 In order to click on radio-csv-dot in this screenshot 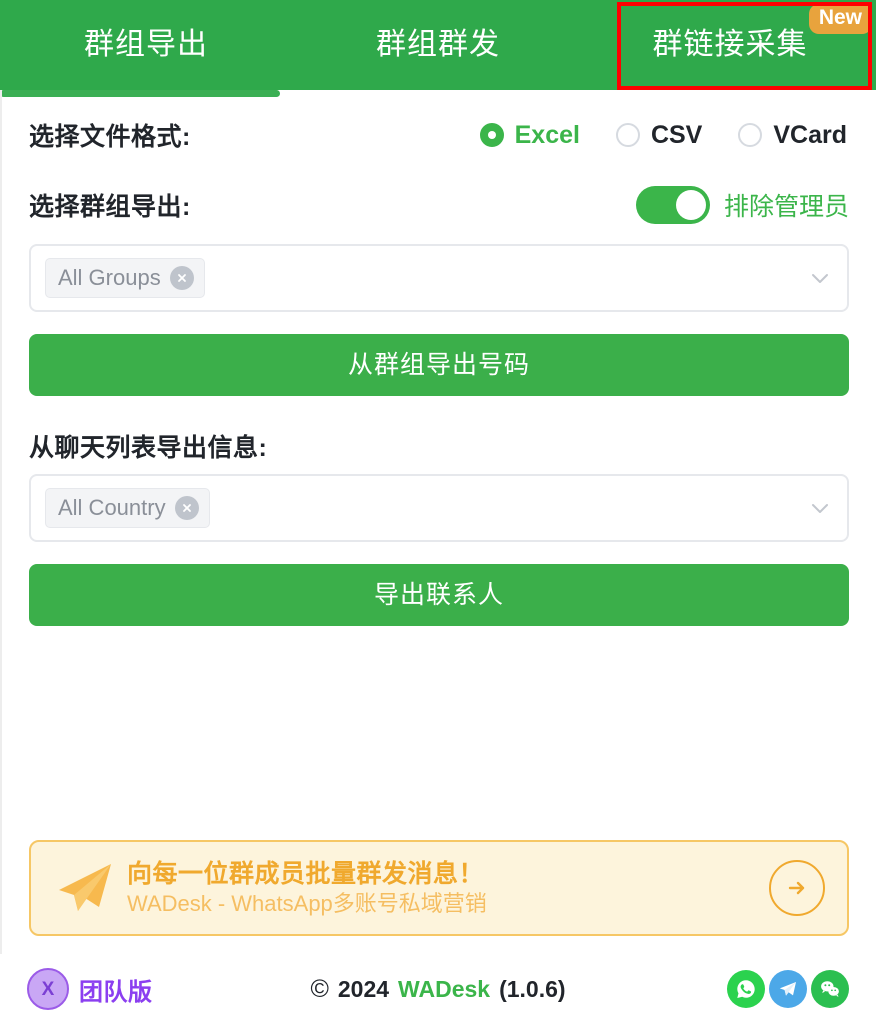, I will do `click(627, 135)`.